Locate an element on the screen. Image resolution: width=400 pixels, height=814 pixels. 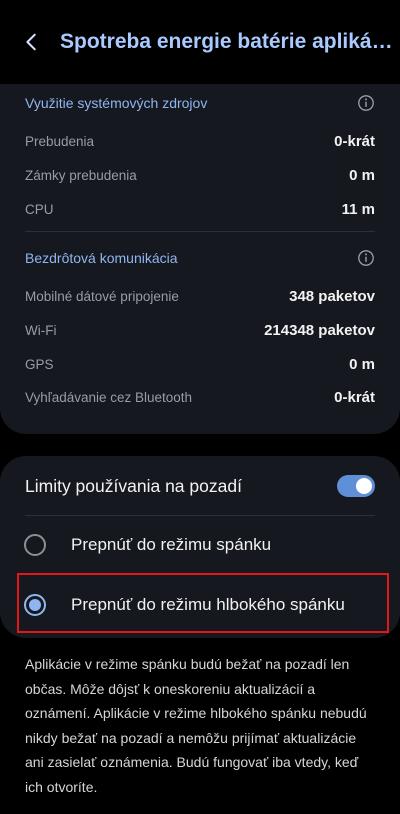
row-label: Zámky prebudenia is located at coordinates (81, 175).